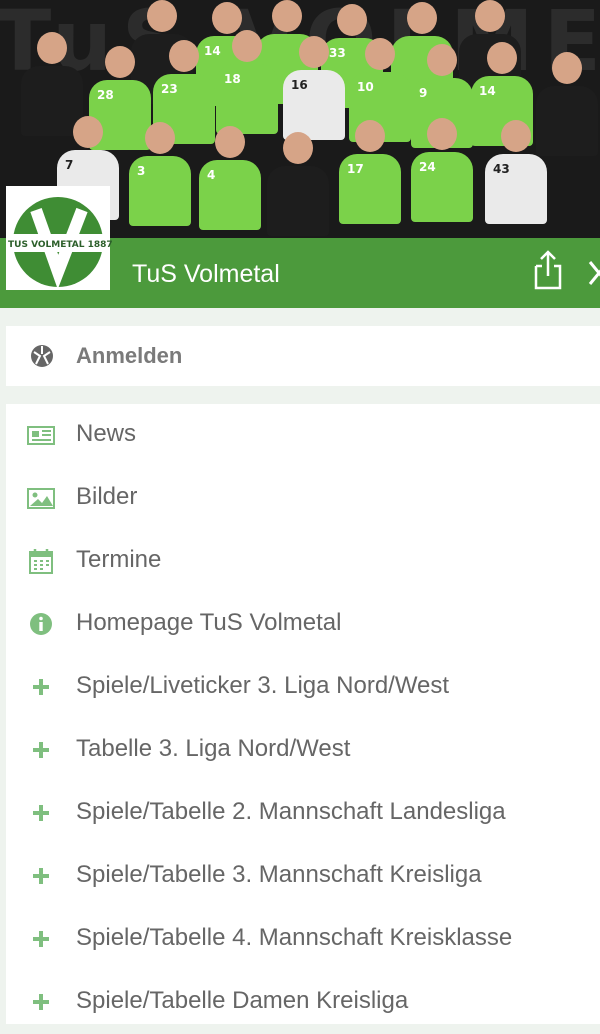  Describe the element at coordinates (211, 175) in the screenshot. I see `player-number: 4` at that location.